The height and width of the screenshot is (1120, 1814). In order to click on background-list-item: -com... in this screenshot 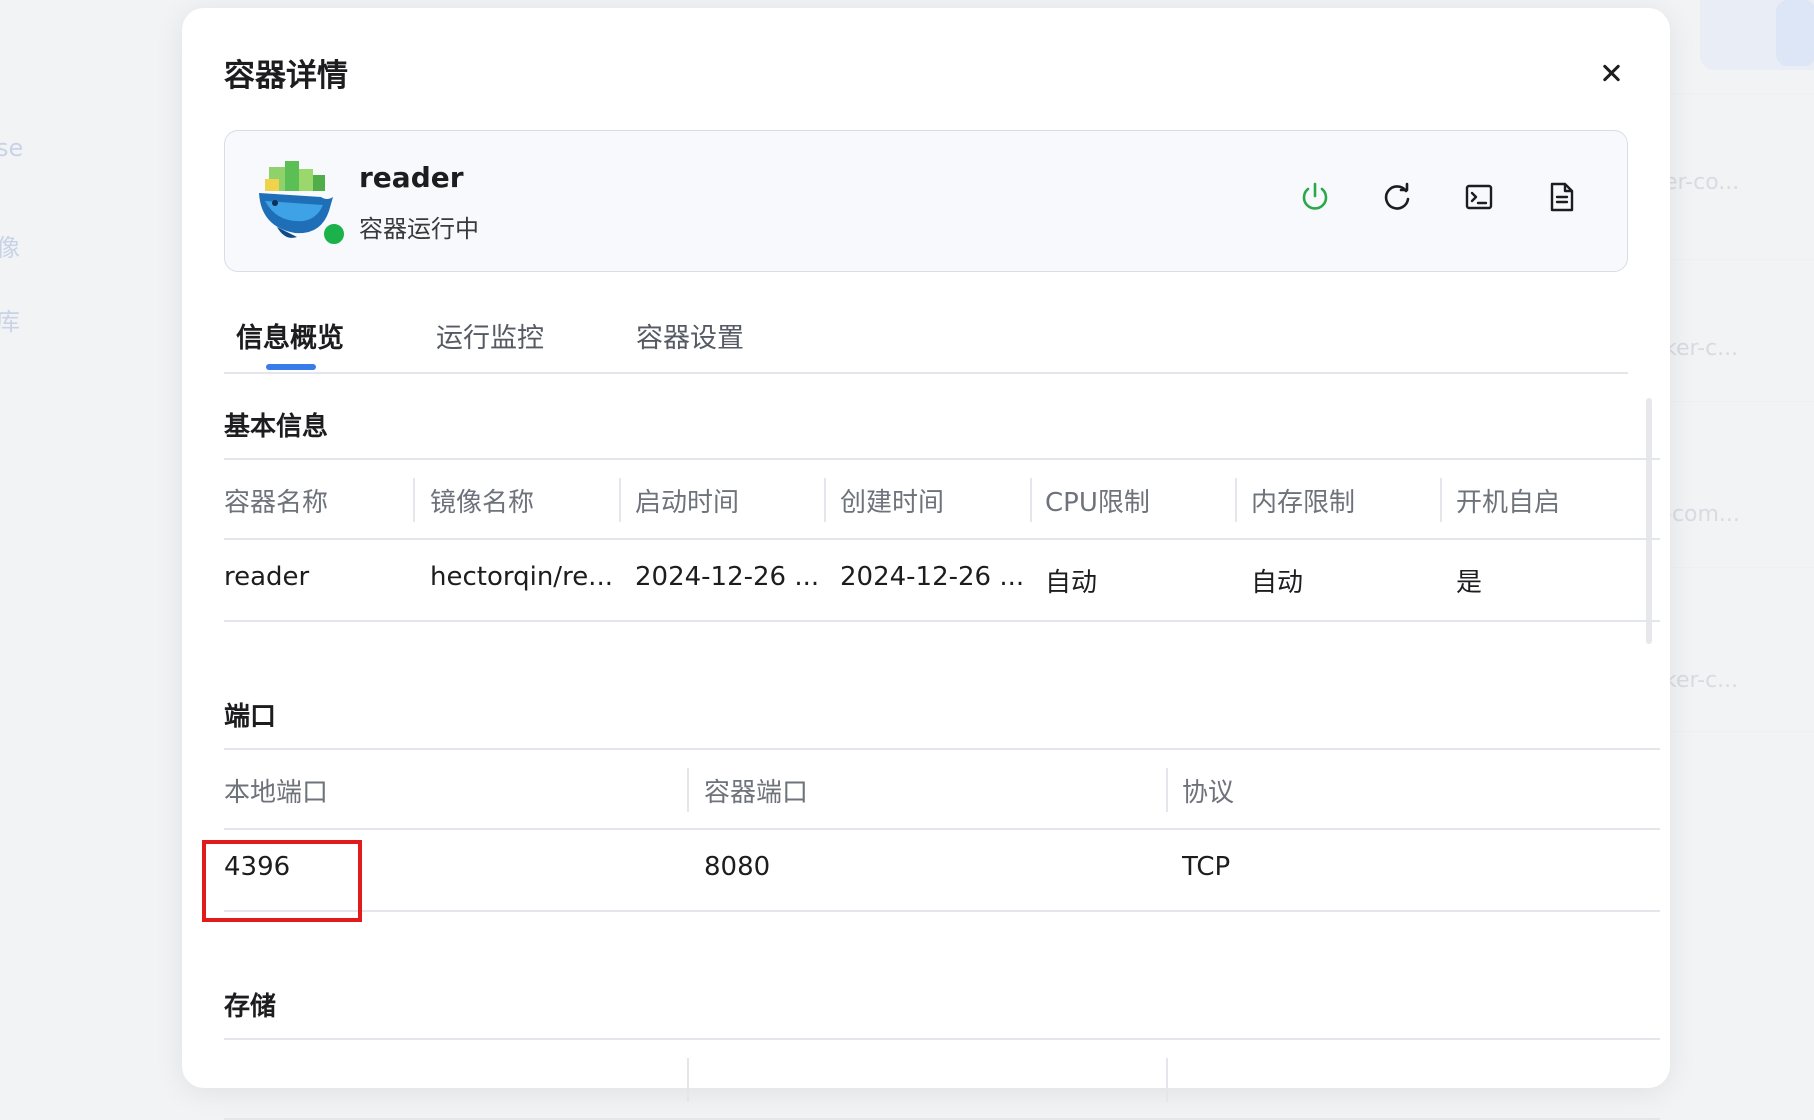, I will do `click(1702, 514)`.